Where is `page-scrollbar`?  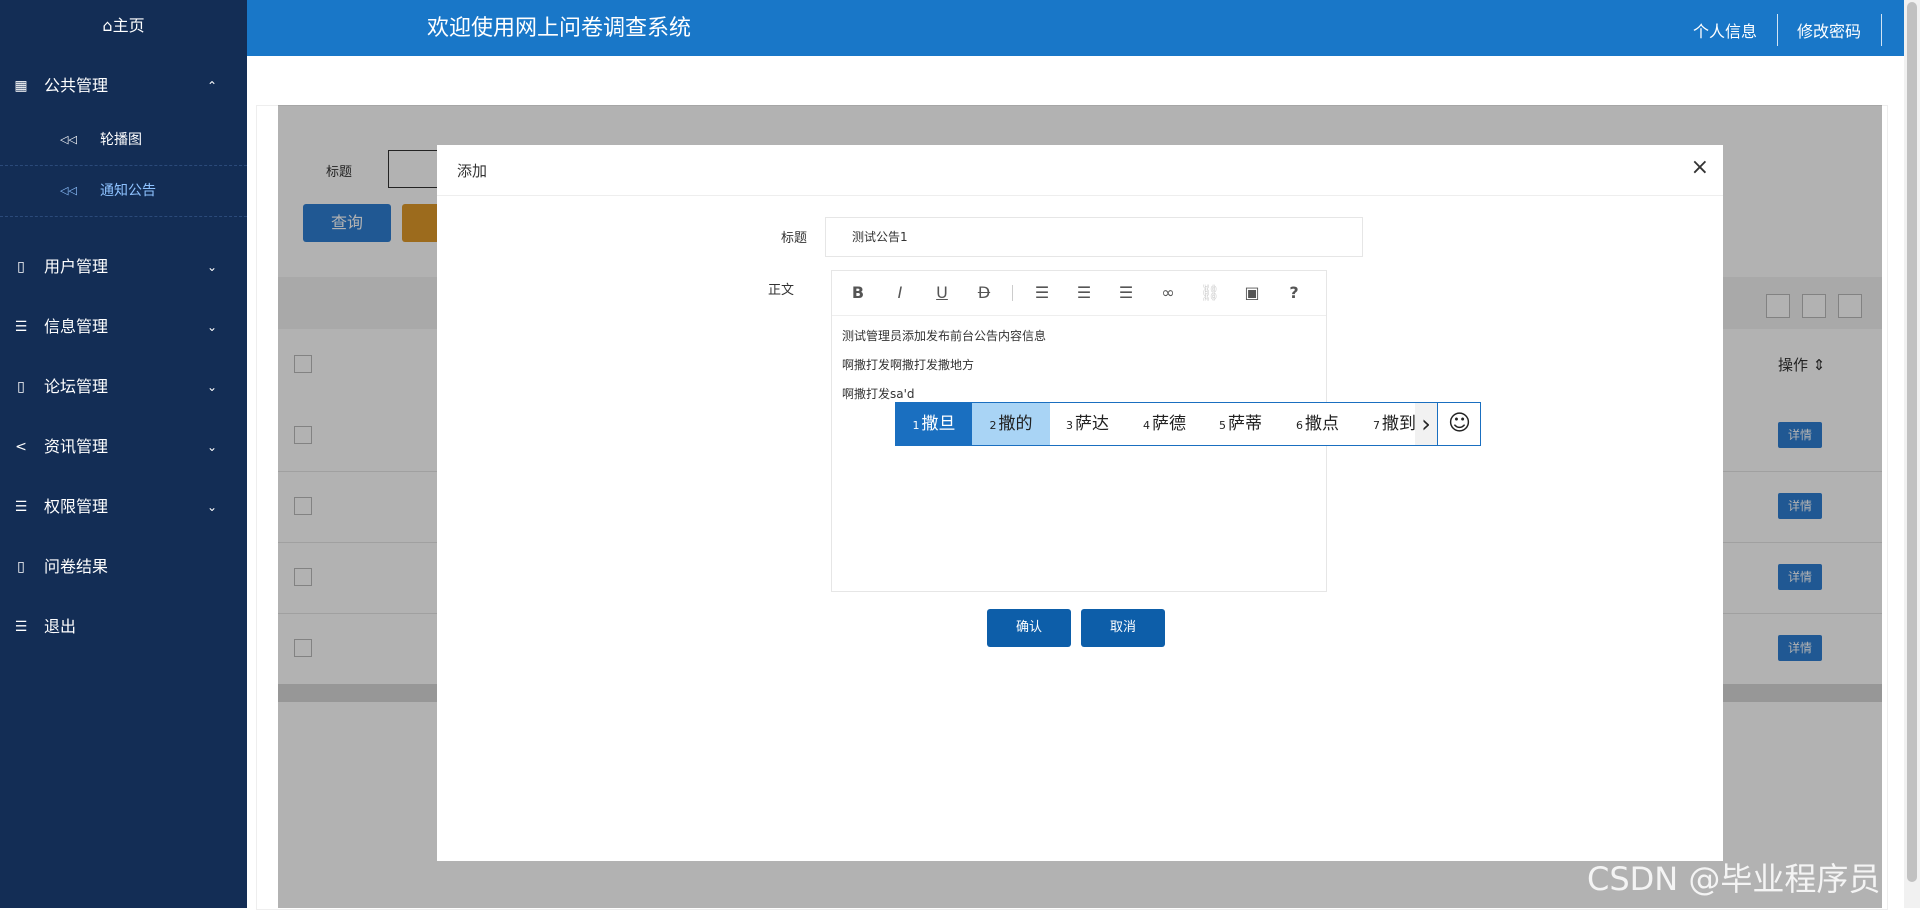 page-scrollbar is located at coordinates (1912, 454).